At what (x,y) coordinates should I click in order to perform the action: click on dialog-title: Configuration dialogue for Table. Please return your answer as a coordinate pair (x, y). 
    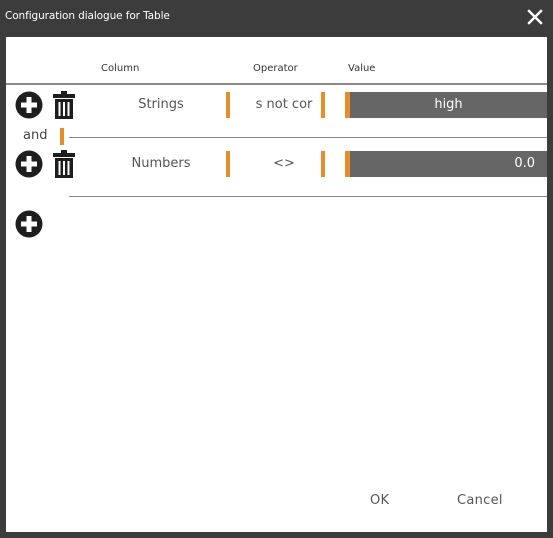
    Looking at the image, I should click on (87, 16).